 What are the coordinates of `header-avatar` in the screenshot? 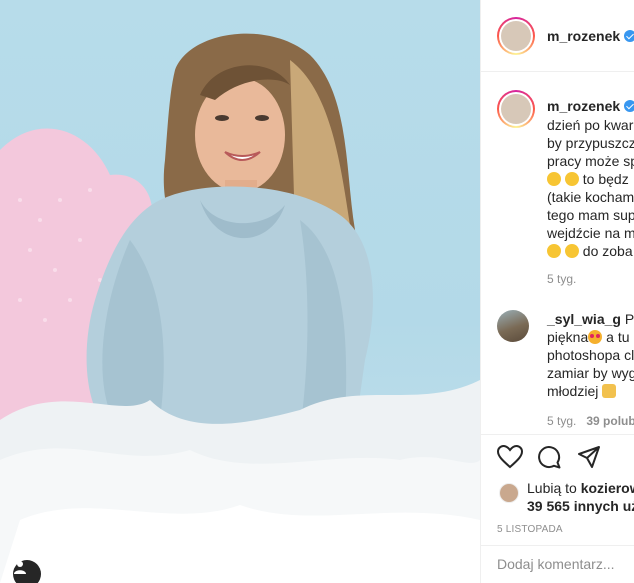 It's located at (516, 36).